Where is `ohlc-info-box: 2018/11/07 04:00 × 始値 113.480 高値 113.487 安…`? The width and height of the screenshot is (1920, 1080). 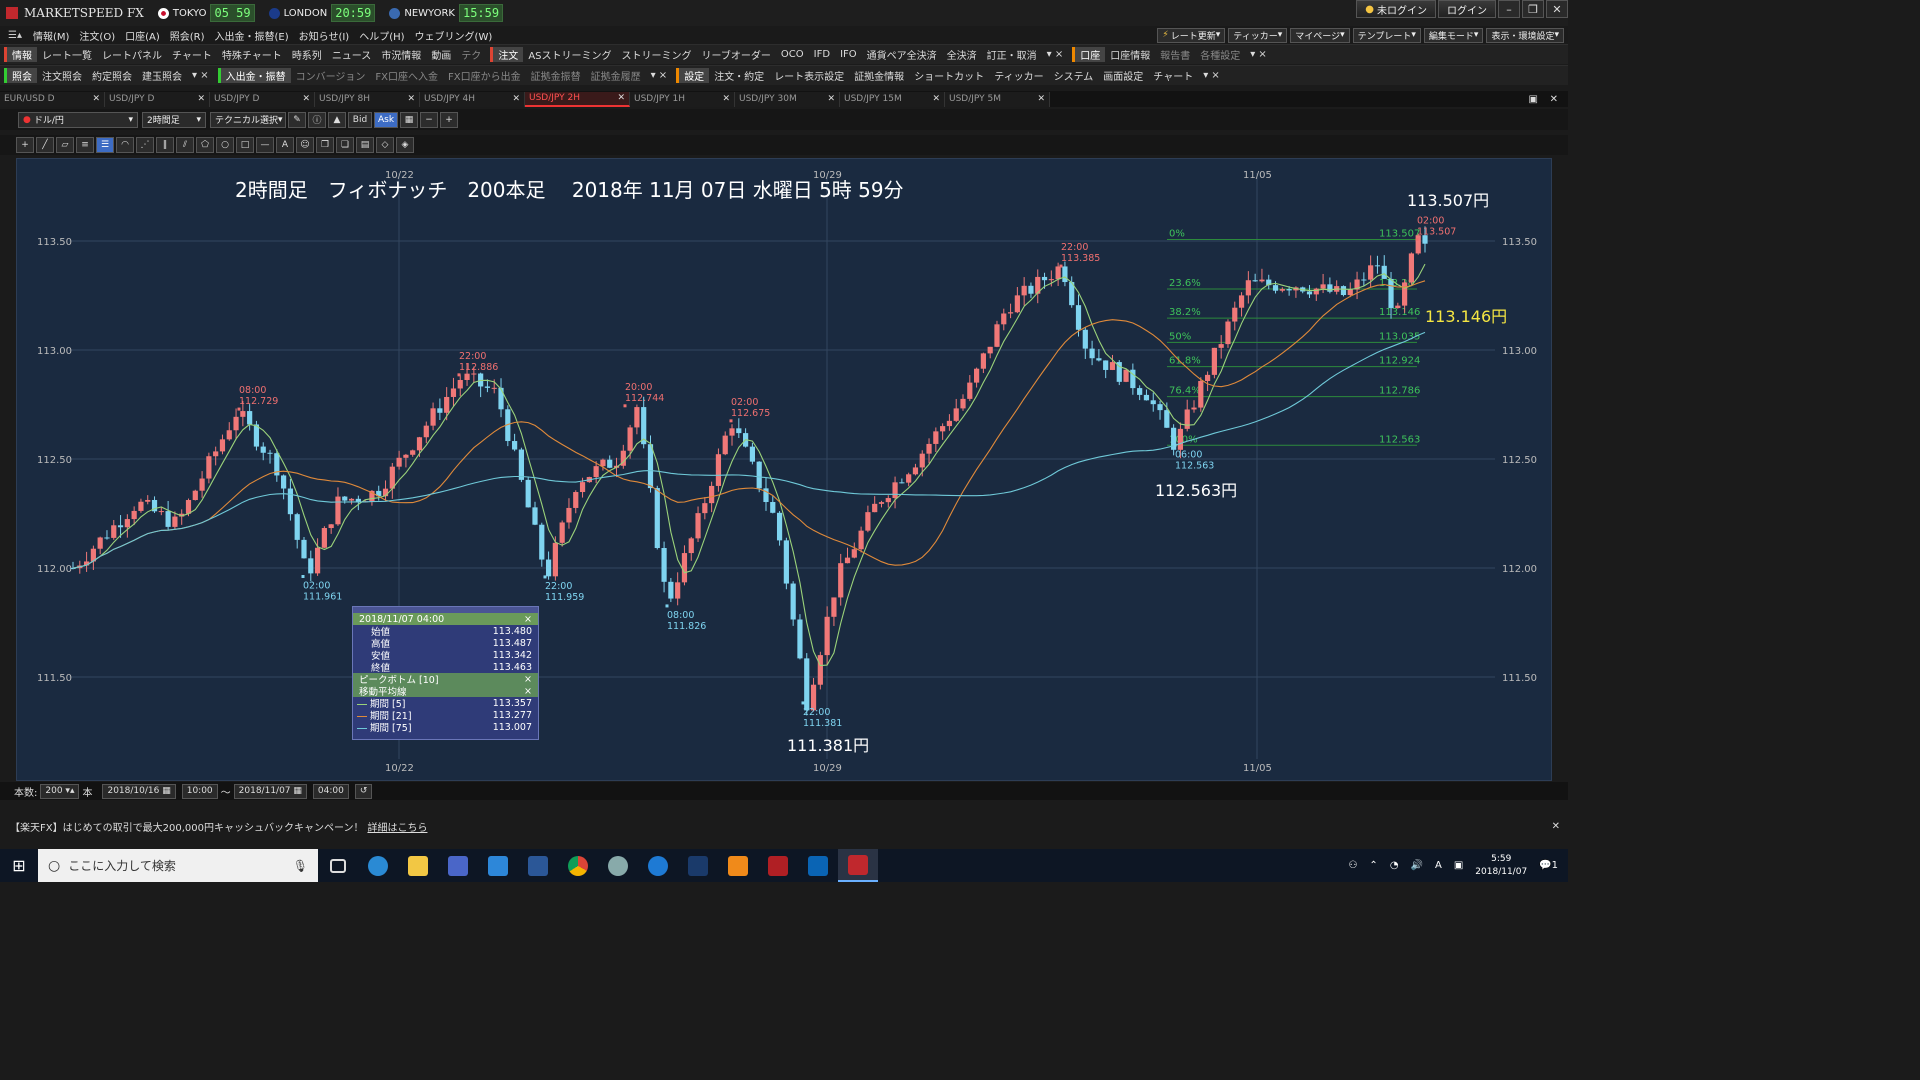
ohlc-info-box: 2018/11/07 04:00 × 始値 113.480 高値 113.487 安… is located at coordinates (445, 673).